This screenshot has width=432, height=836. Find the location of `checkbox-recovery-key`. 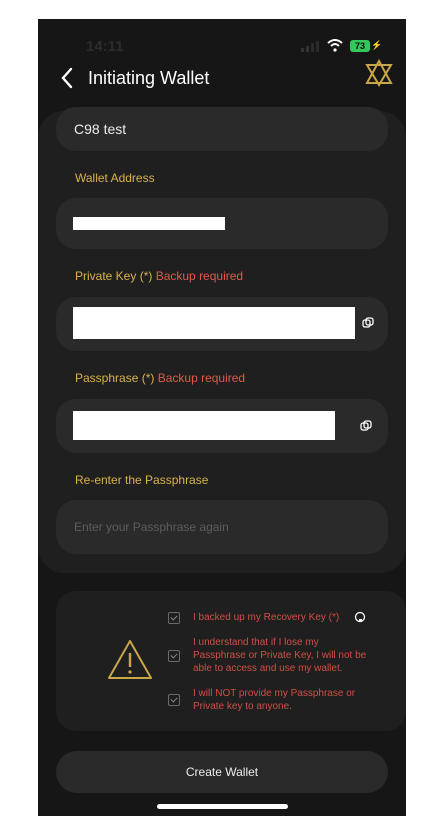

checkbox-recovery-key is located at coordinates (174, 618).